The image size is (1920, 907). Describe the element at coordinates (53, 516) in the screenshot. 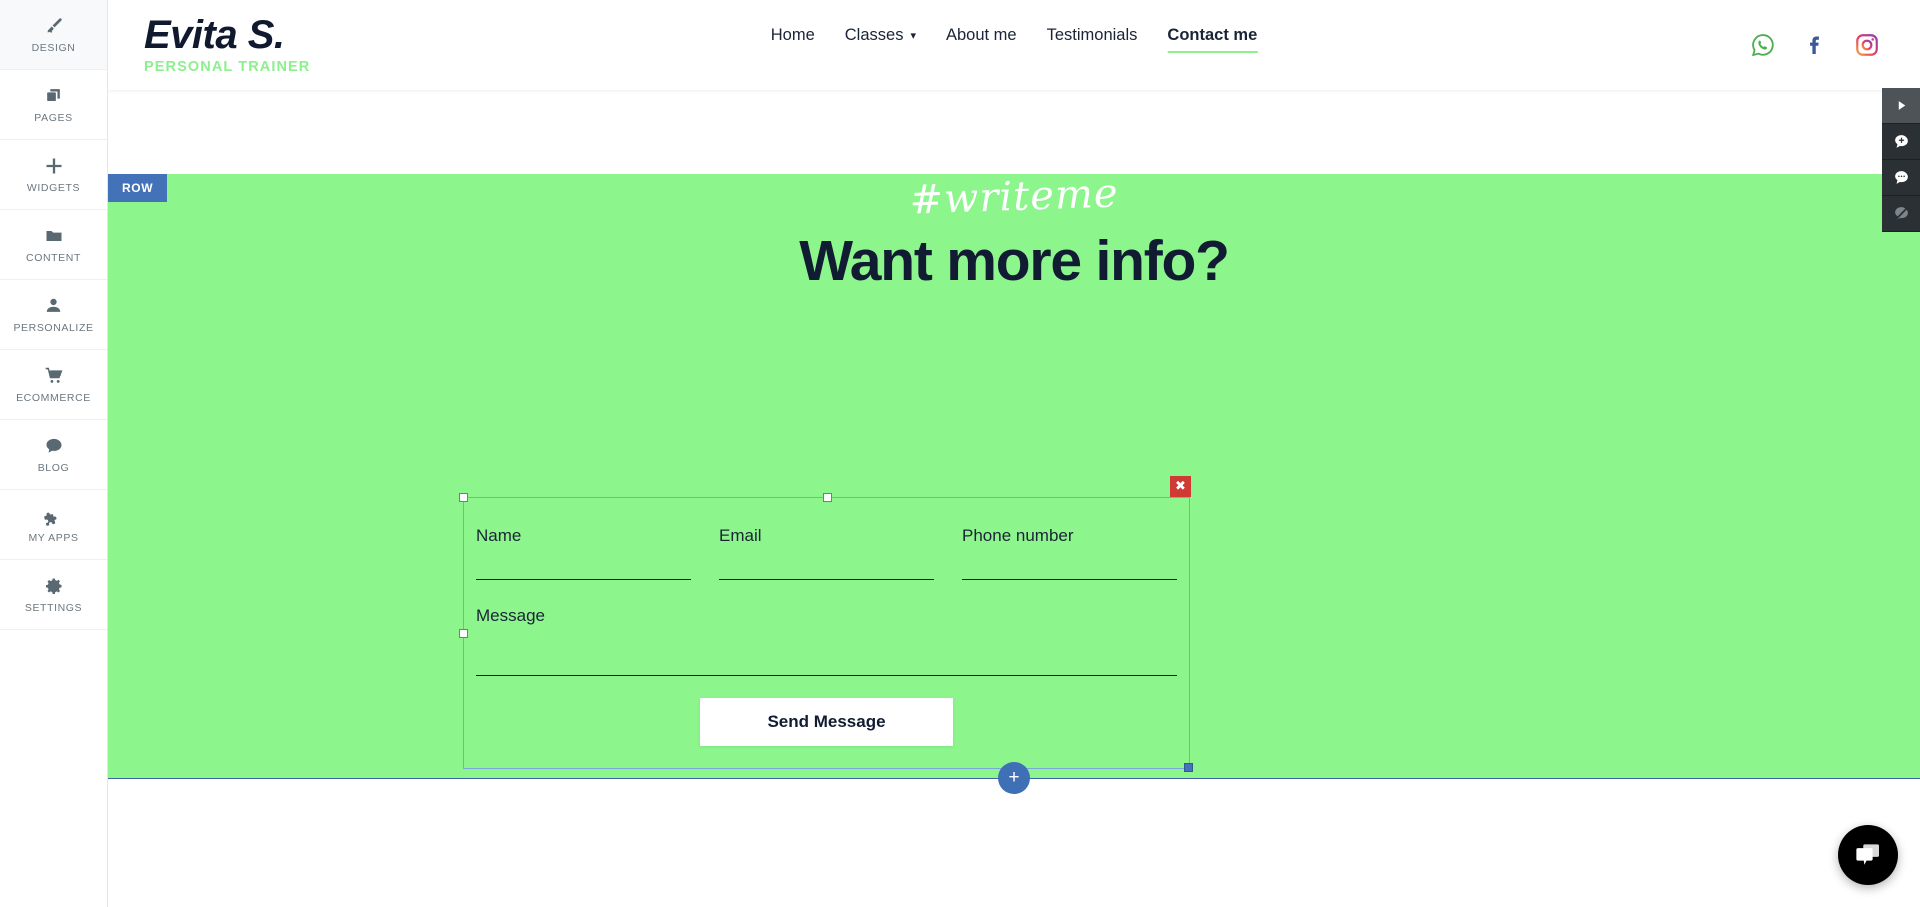

I see `puzzle-icon` at that location.